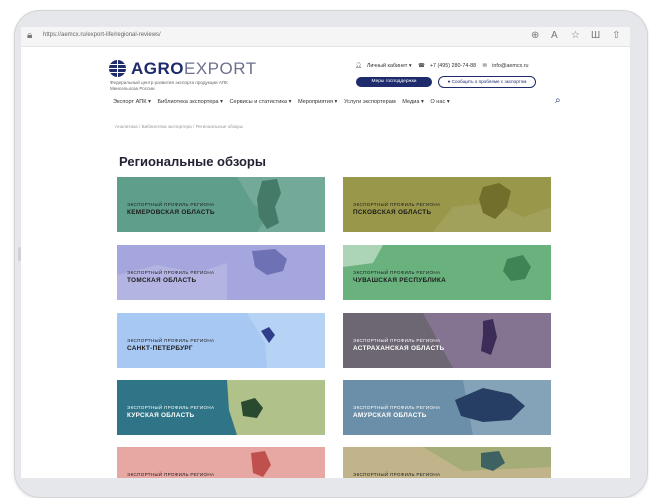 The image size is (649, 498). Describe the element at coordinates (421, 66) in the screenshot. I see `phone-icon: ☎︎` at that location.